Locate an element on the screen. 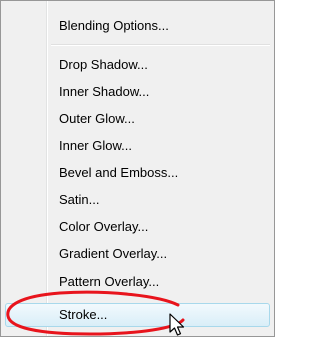 This screenshot has height=337, width=320. gutter-divider is located at coordinates (47, 168).